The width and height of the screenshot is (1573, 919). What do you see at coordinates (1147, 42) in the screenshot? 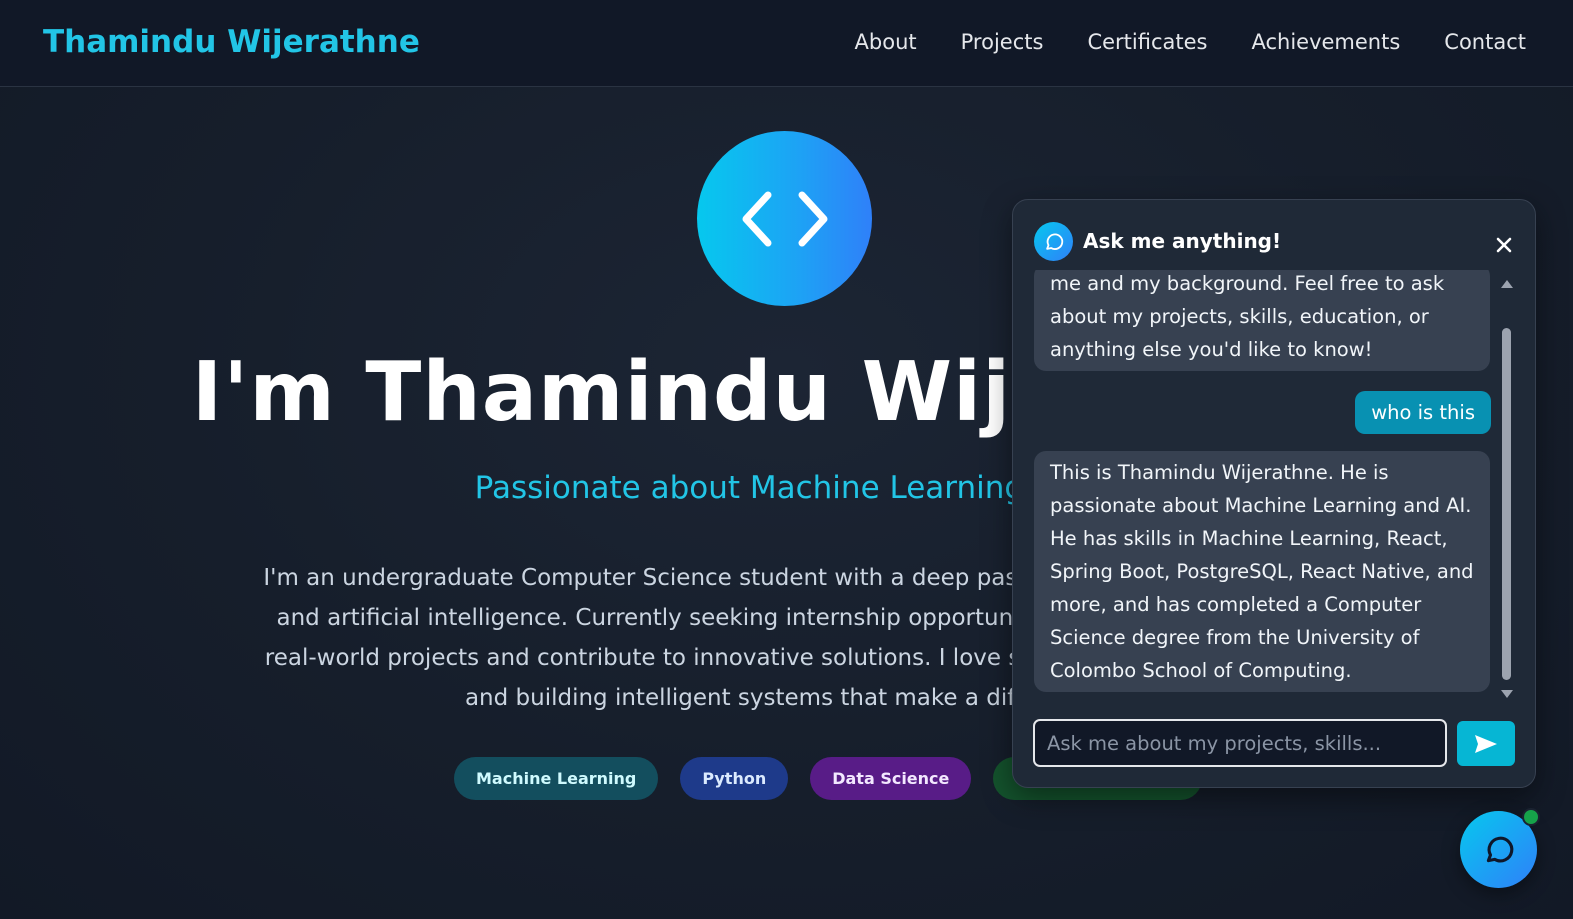
I see `nav-link-certificates: Certificates` at bounding box center [1147, 42].